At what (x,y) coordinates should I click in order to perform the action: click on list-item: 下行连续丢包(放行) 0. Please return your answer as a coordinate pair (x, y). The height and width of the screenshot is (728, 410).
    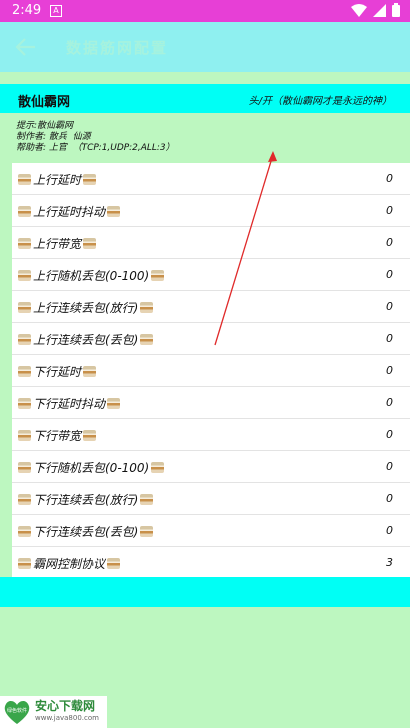
    Looking at the image, I should click on (211, 499).